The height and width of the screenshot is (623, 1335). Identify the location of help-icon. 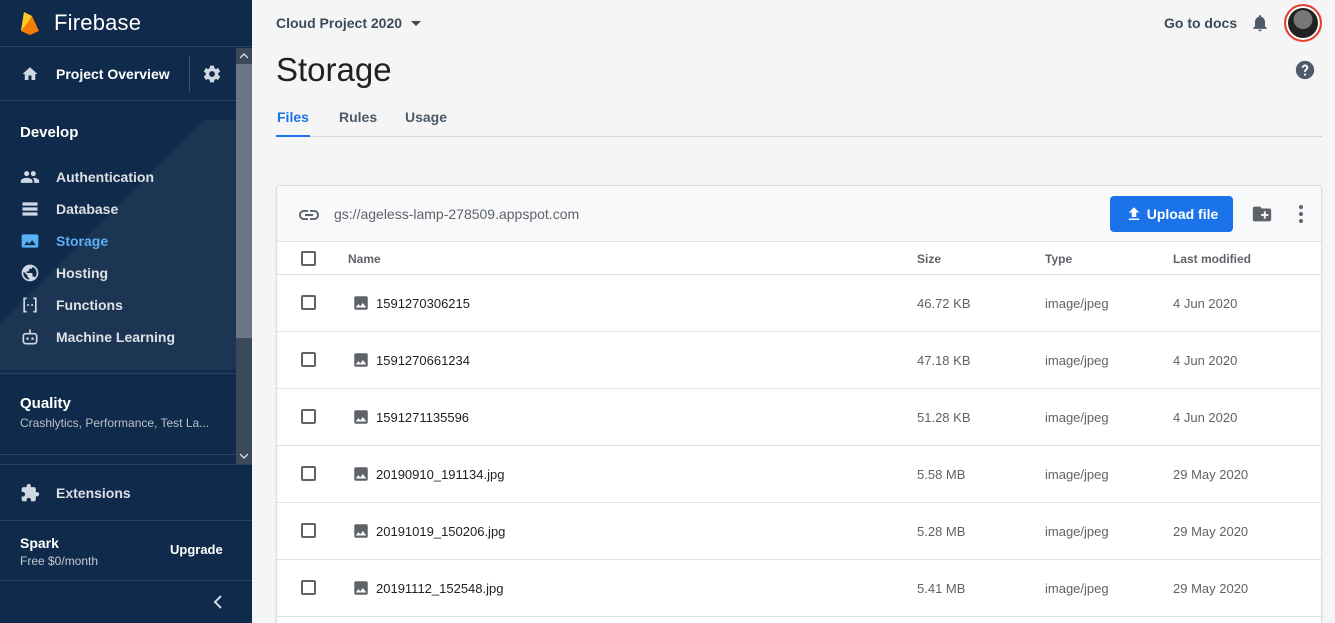
(1305, 70).